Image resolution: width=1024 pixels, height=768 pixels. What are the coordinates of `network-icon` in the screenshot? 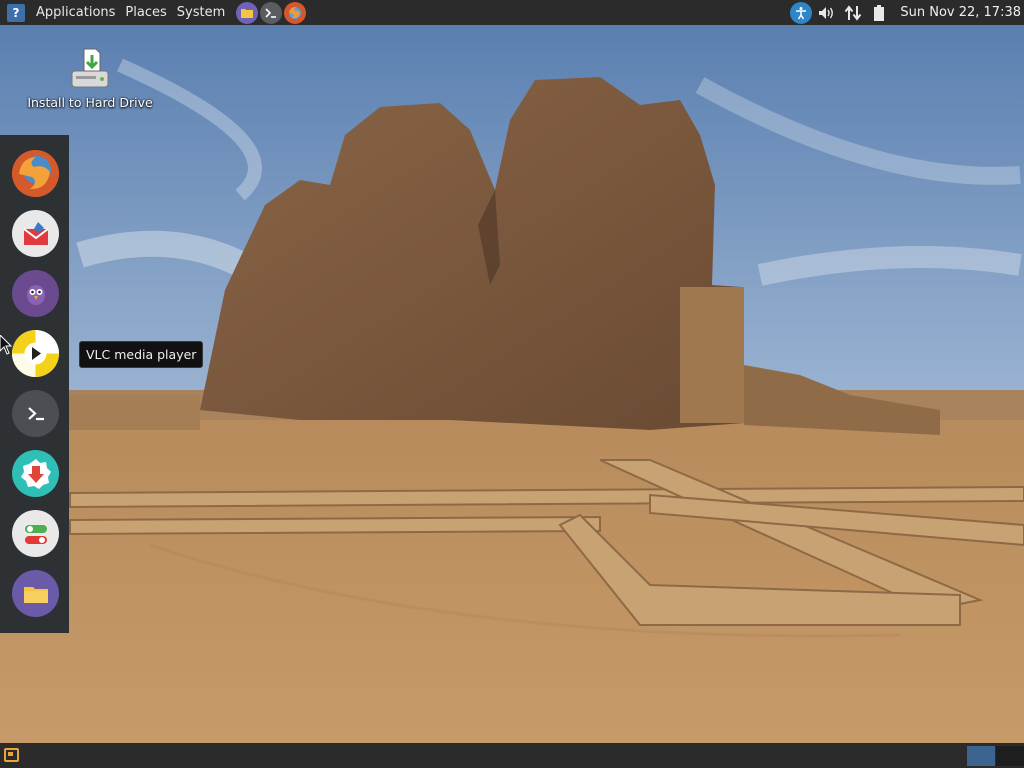 It's located at (853, 13).